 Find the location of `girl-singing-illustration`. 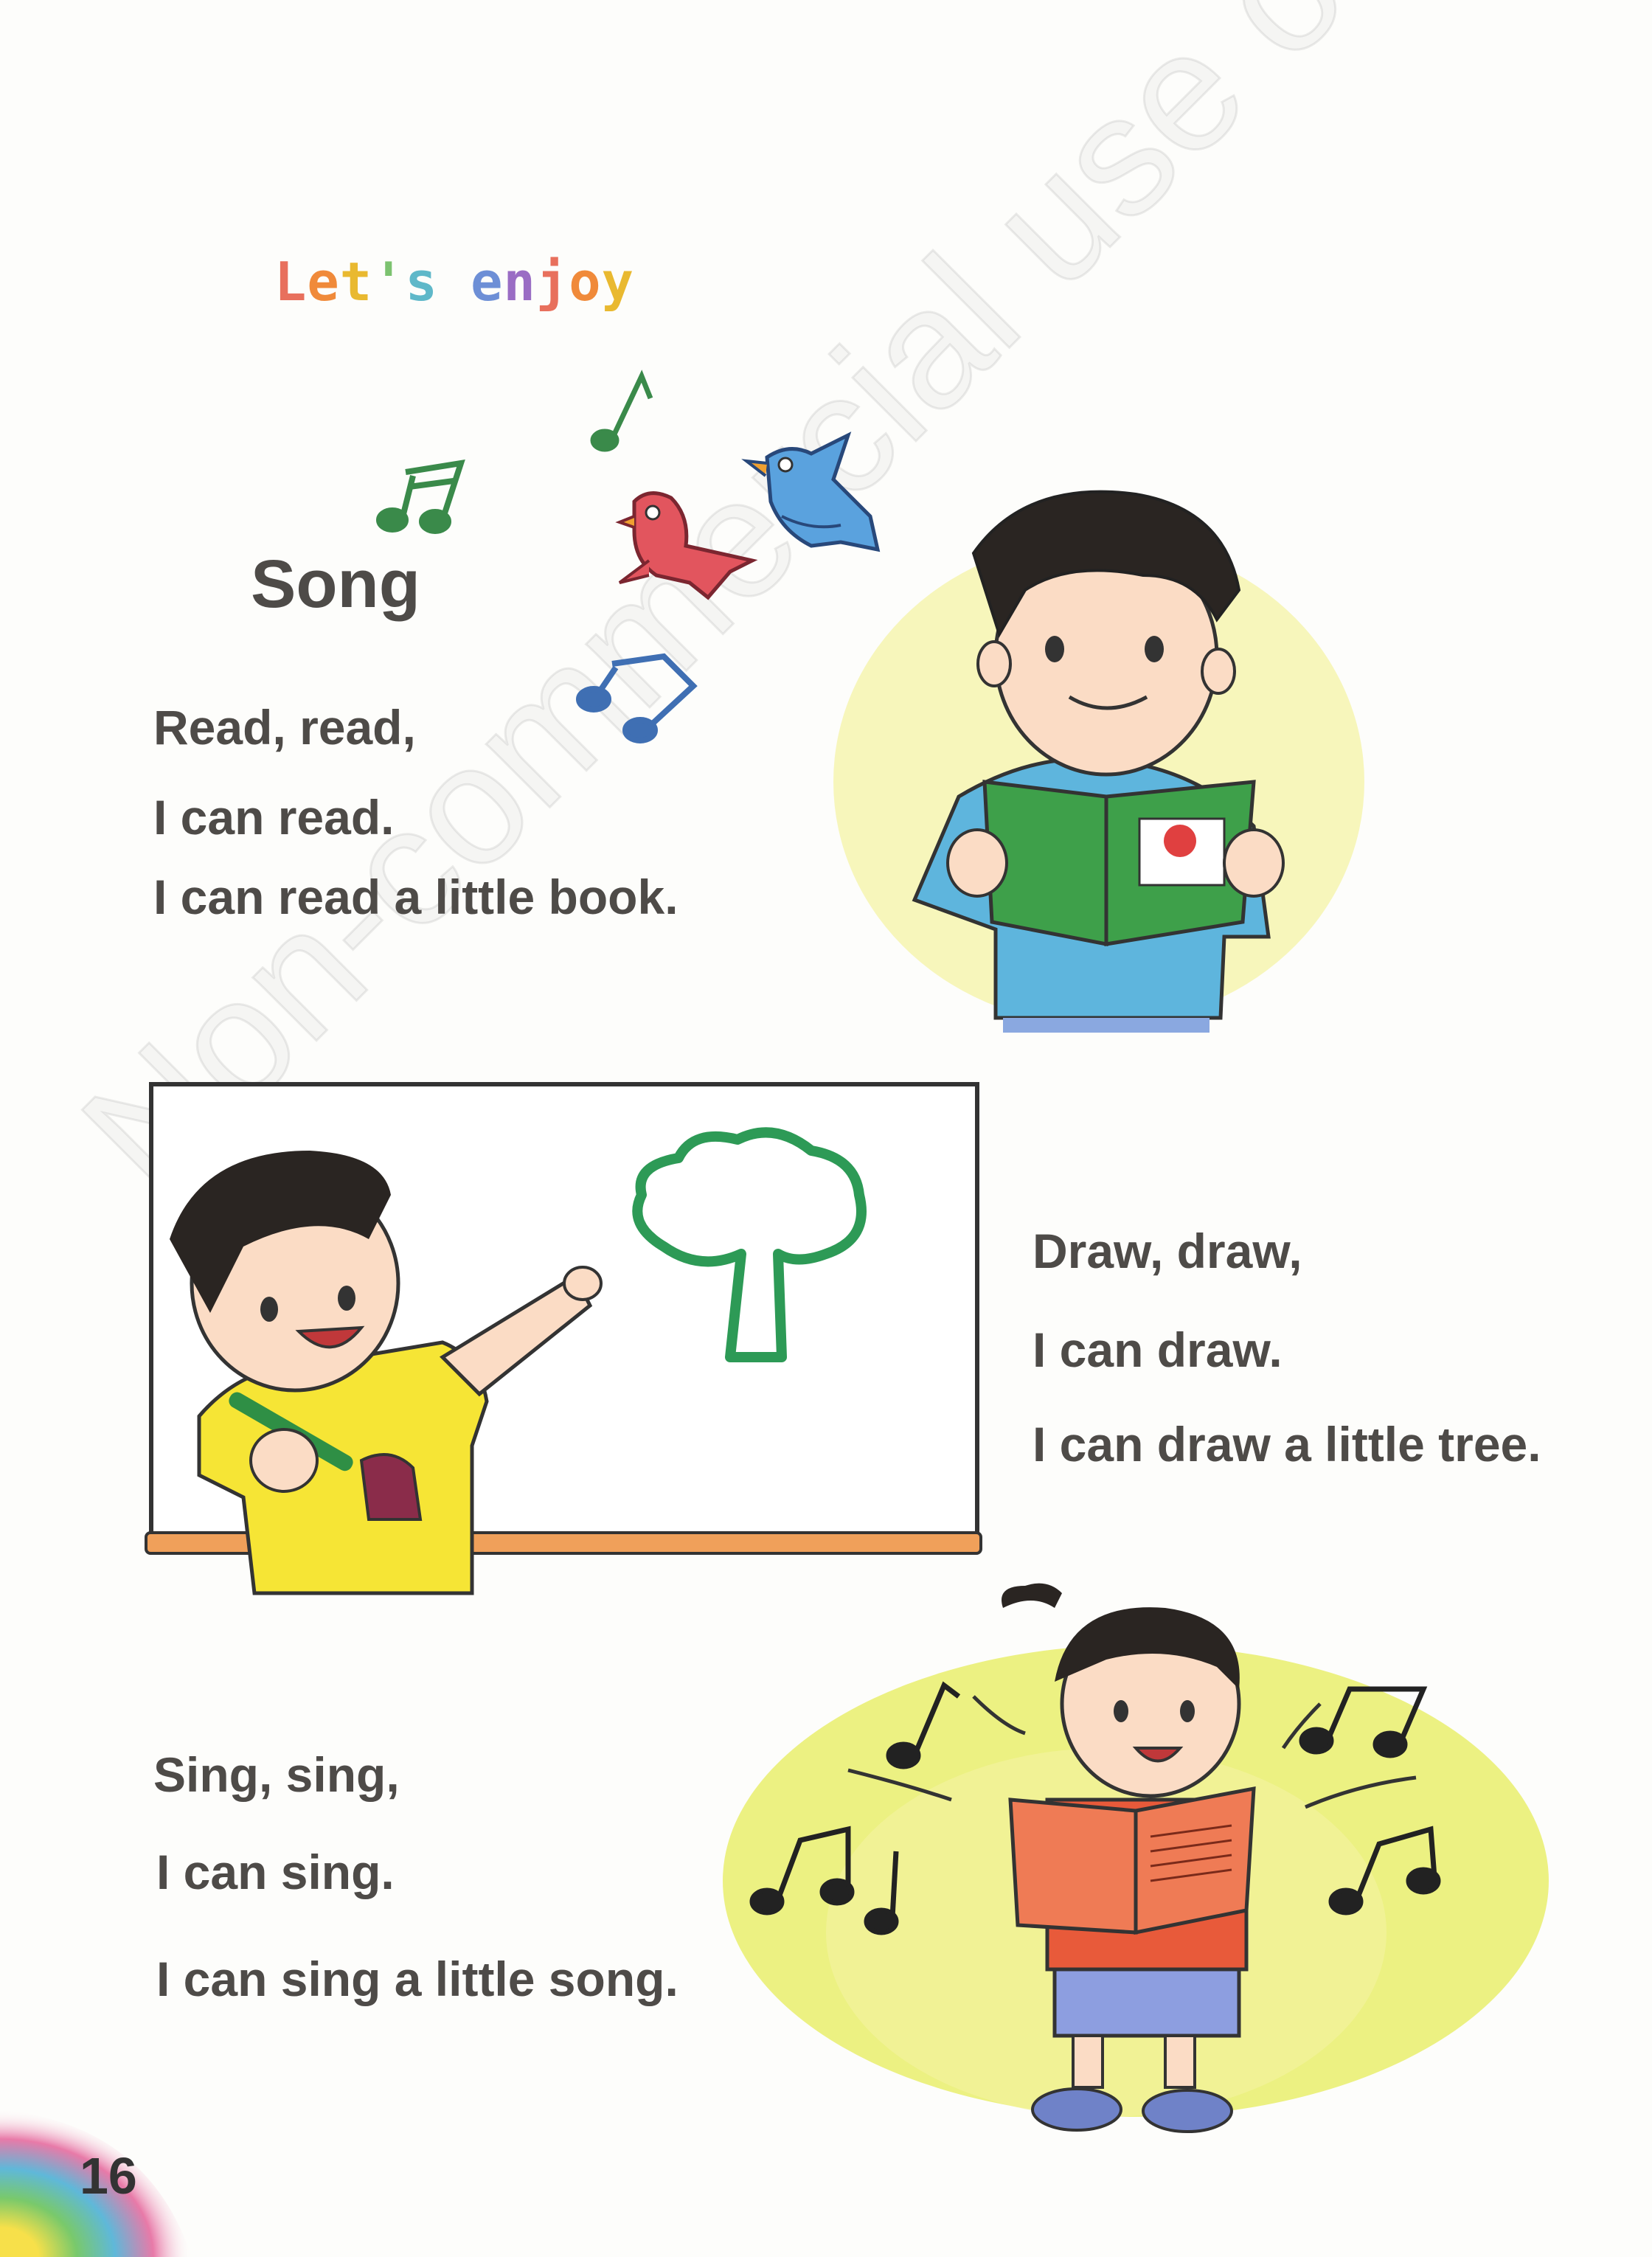

girl-singing-illustration is located at coordinates (1136, 1858).